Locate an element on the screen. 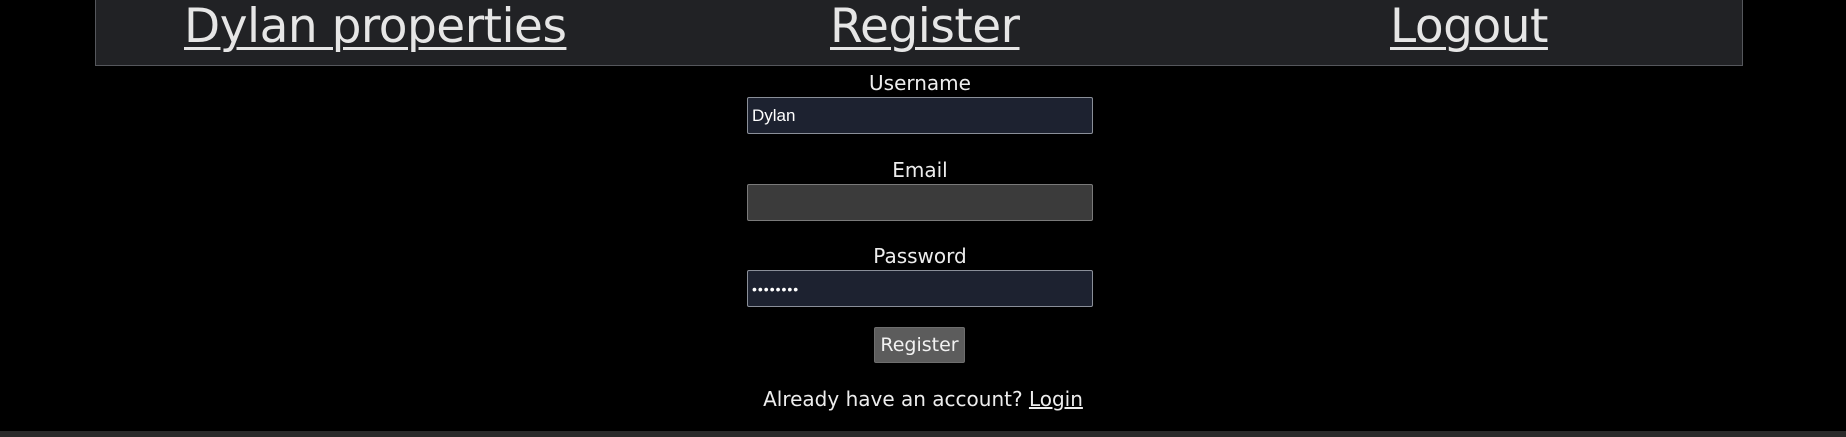  register-button: Register is located at coordinates (919, 345).